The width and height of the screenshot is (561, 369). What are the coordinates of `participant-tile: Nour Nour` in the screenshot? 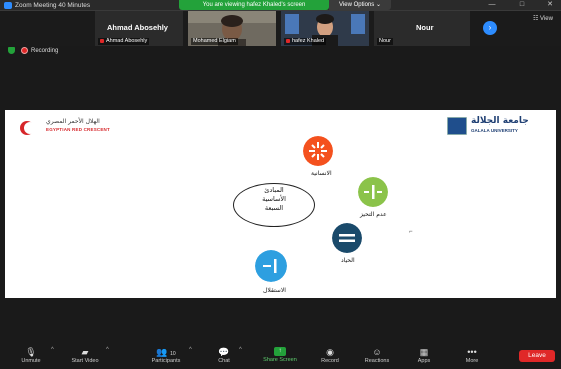 It's located at (422, 28).